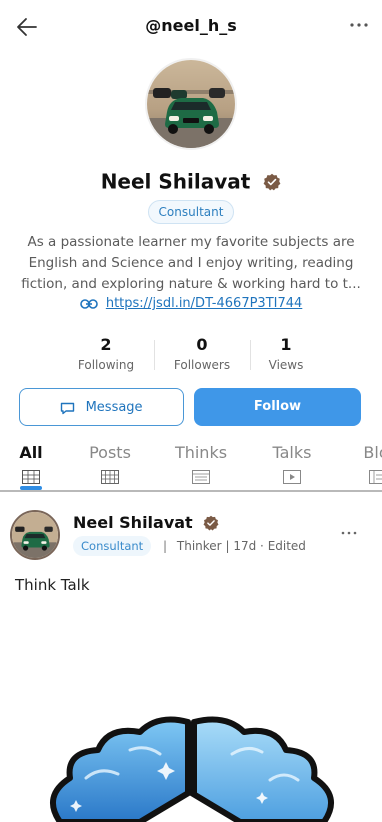 This screenshot has height=822, width=382. I want to click on post-edited: Edited, so click(286, 546).